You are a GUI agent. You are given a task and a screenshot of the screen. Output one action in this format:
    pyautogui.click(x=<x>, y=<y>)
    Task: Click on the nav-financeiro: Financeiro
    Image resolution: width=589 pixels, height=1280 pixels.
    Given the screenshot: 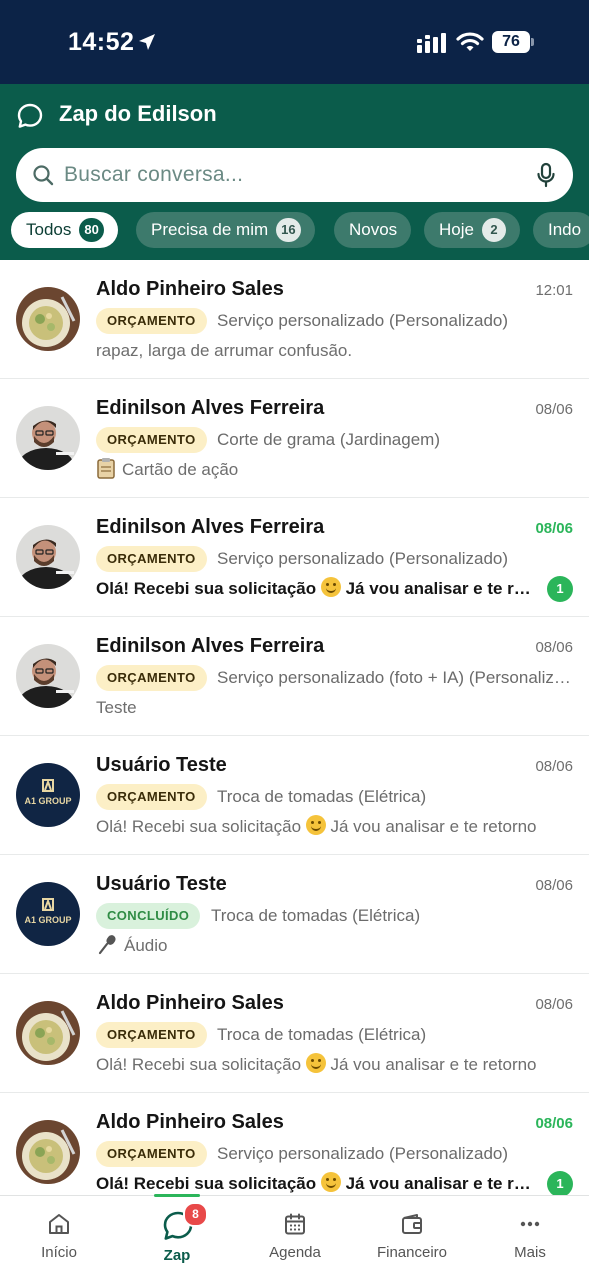 What is the action you would take?
    pyautogui.click(x=412, y=1238)
    